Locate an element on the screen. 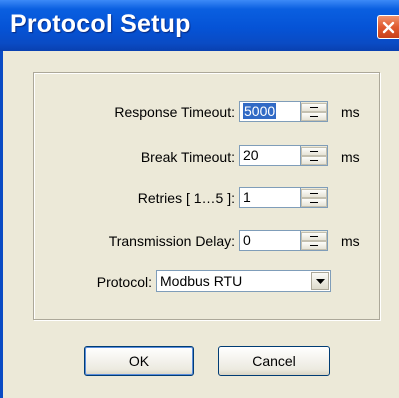 This screenshot has width=399, height=398. protocol-label: Protocol: is located at coordinates (124, 282).